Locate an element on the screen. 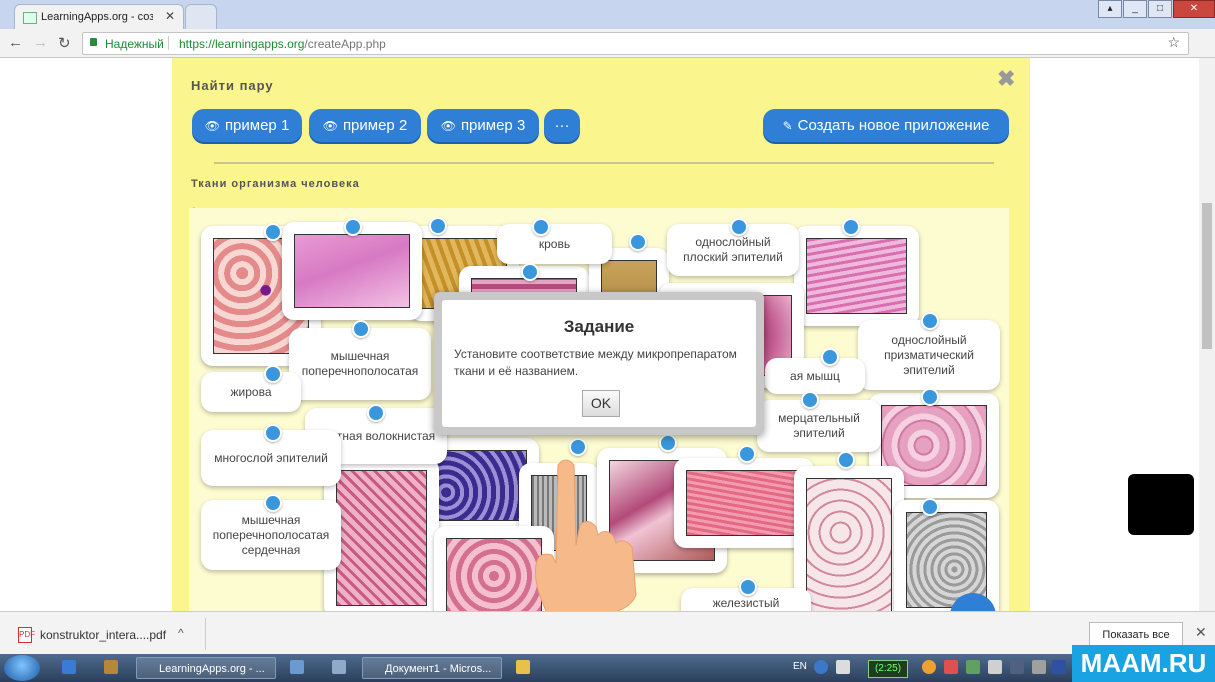  tissue-card-adipose is located at coordinates (849, 538).